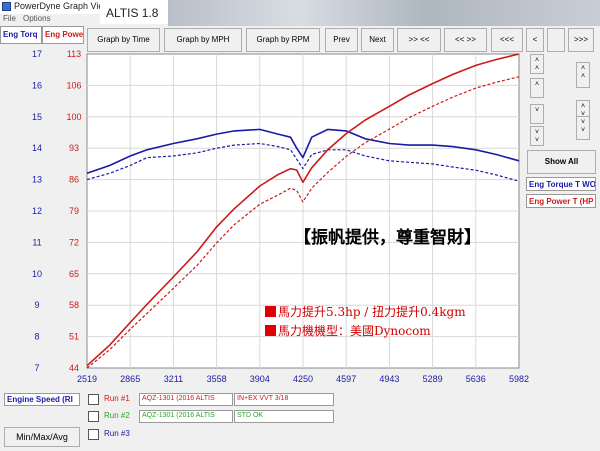 The width and height of the screenshot is (600, 451). What do you see at coordinates (203, 40) in the screenshot?
I see `graph-by-mph-button: Graph by MPH` at bounding box center [203, 40].